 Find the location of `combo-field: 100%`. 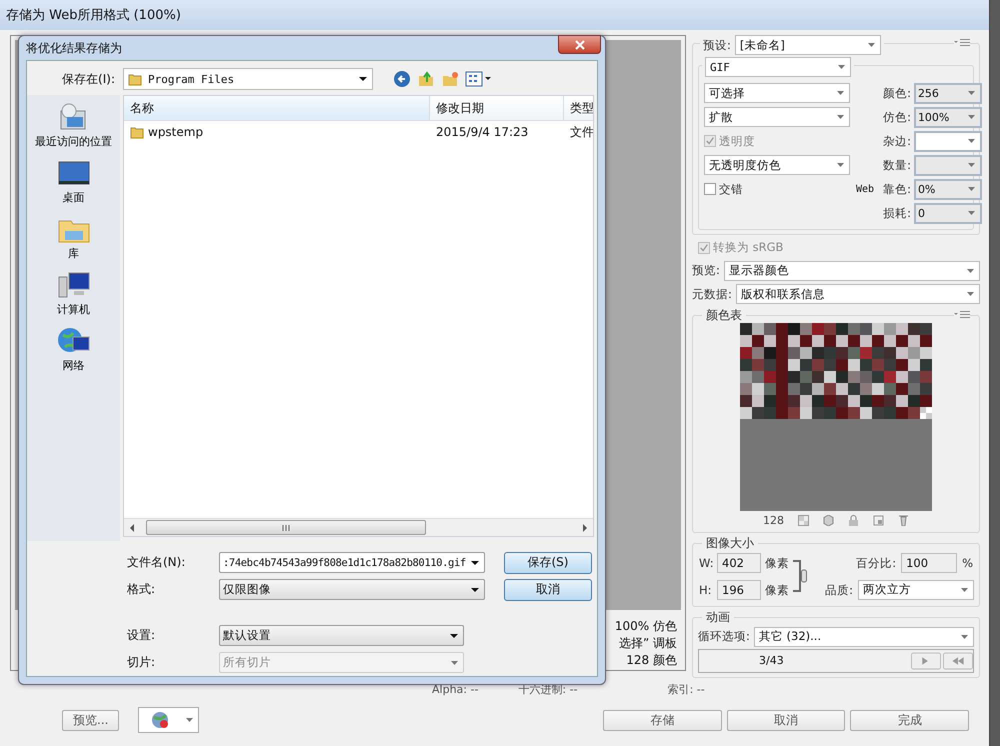

combo-field: 100% is located at coordinates (948, 117).